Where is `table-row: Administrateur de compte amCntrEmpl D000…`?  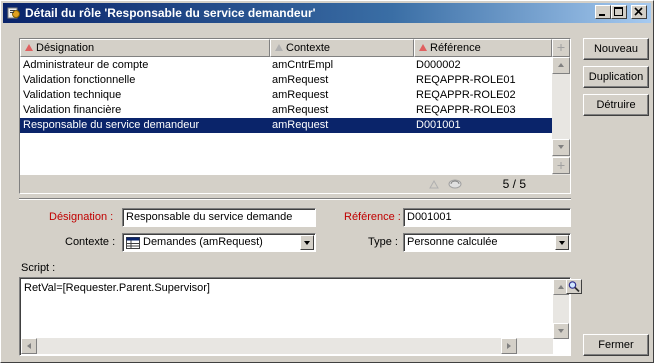
table-row: Administrateur de compte amCntrEmpl D000… is located at coordinates (286, 65).